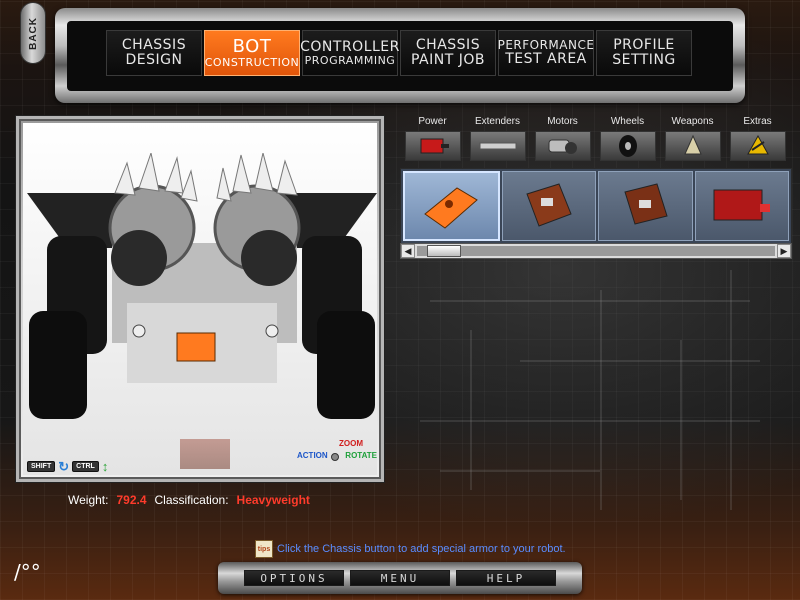 The width and height of the screenshot is (800, 600). What do you see at coordinates (88, 500) in the screenshot?
I see `weight-label: Weight:` at bounding box center [88, 500].